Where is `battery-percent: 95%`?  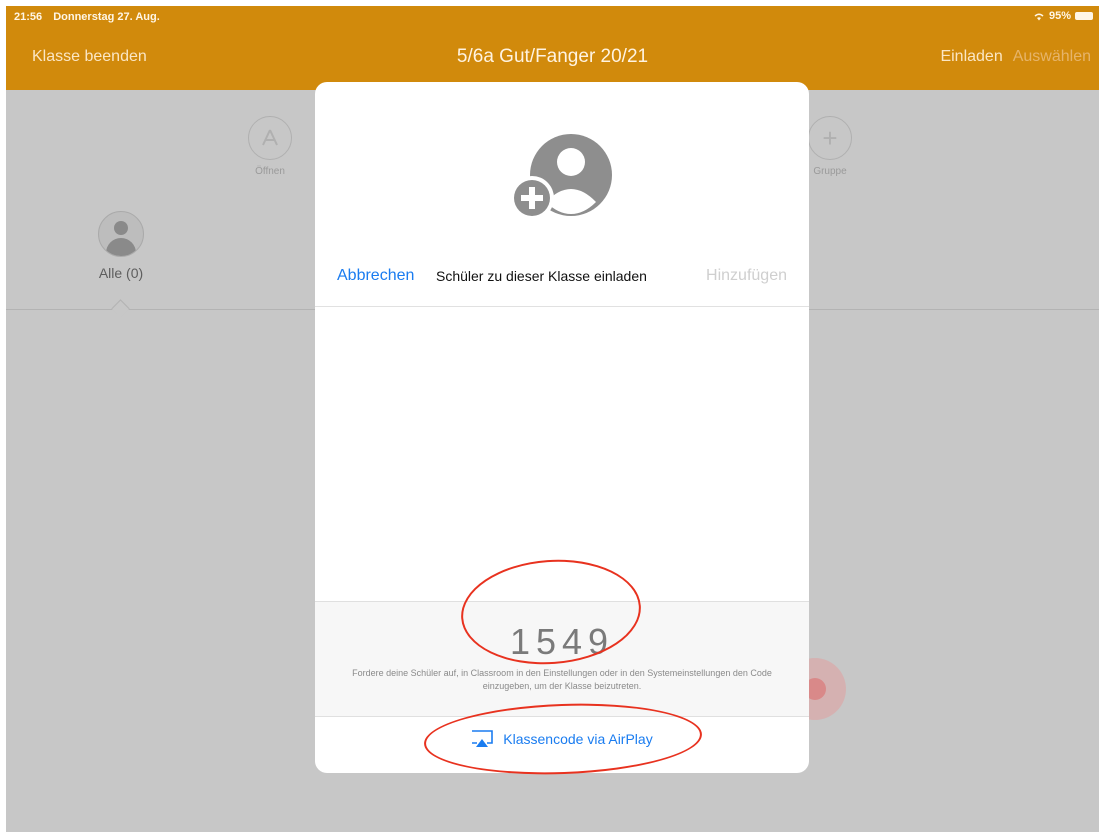 battery-percent: 95% is located at coordinates (1059, 16).